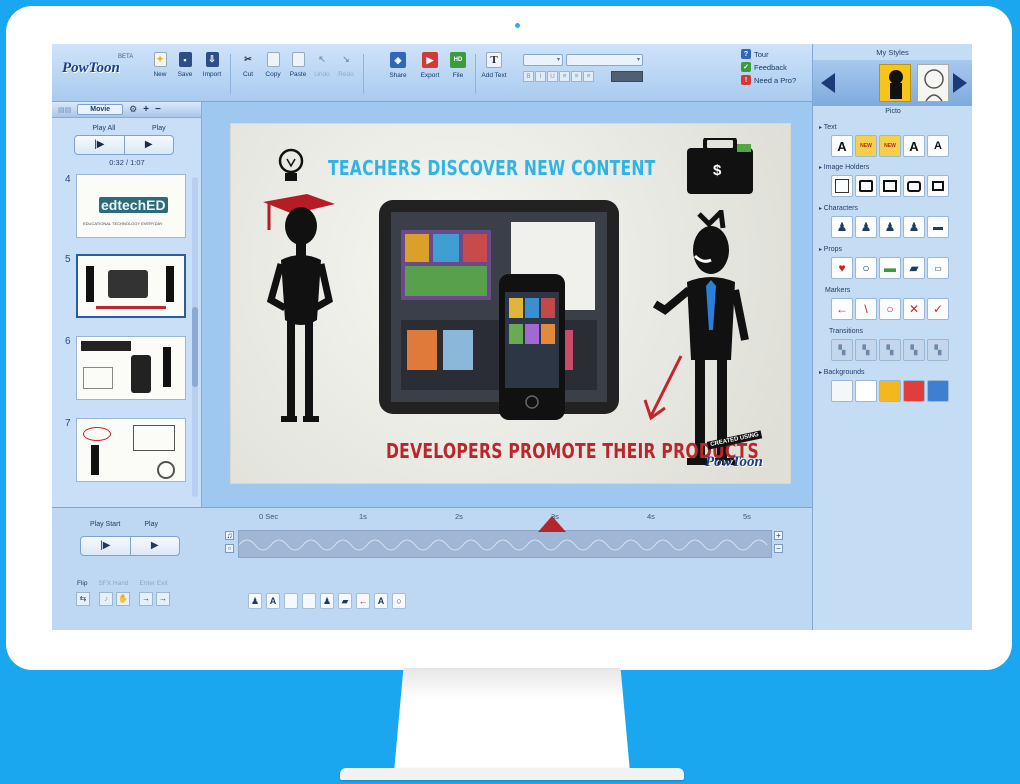  What do you see at coordinates (837, 290) in the screenshot?
I see `category-markers: Markers` at bounding box center [837, 290].